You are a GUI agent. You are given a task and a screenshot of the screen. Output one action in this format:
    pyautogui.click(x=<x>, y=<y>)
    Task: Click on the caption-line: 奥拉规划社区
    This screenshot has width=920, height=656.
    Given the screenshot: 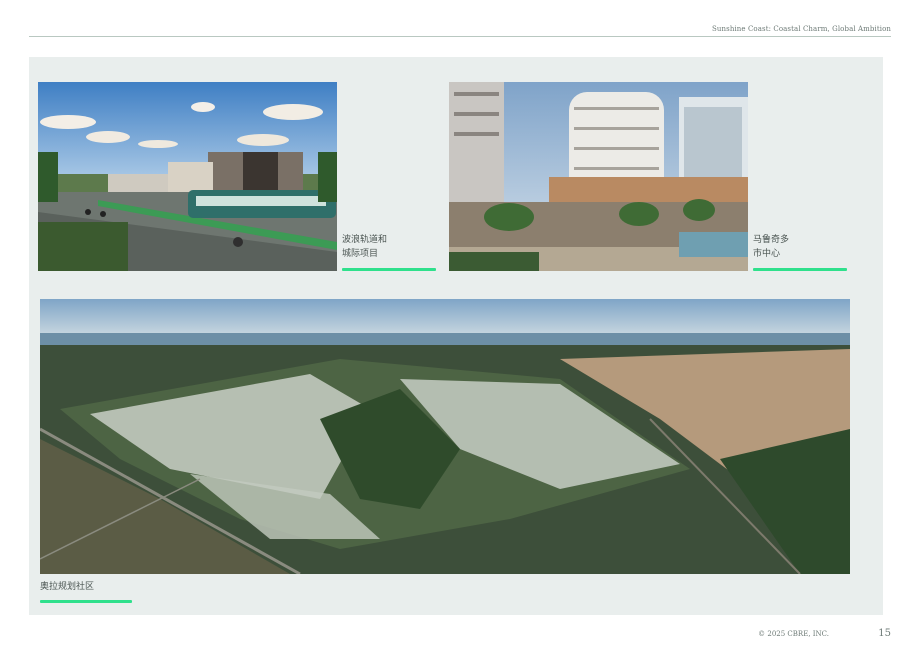 What is the action you would take?
    pyautogui.click(x=67, y=587)
    